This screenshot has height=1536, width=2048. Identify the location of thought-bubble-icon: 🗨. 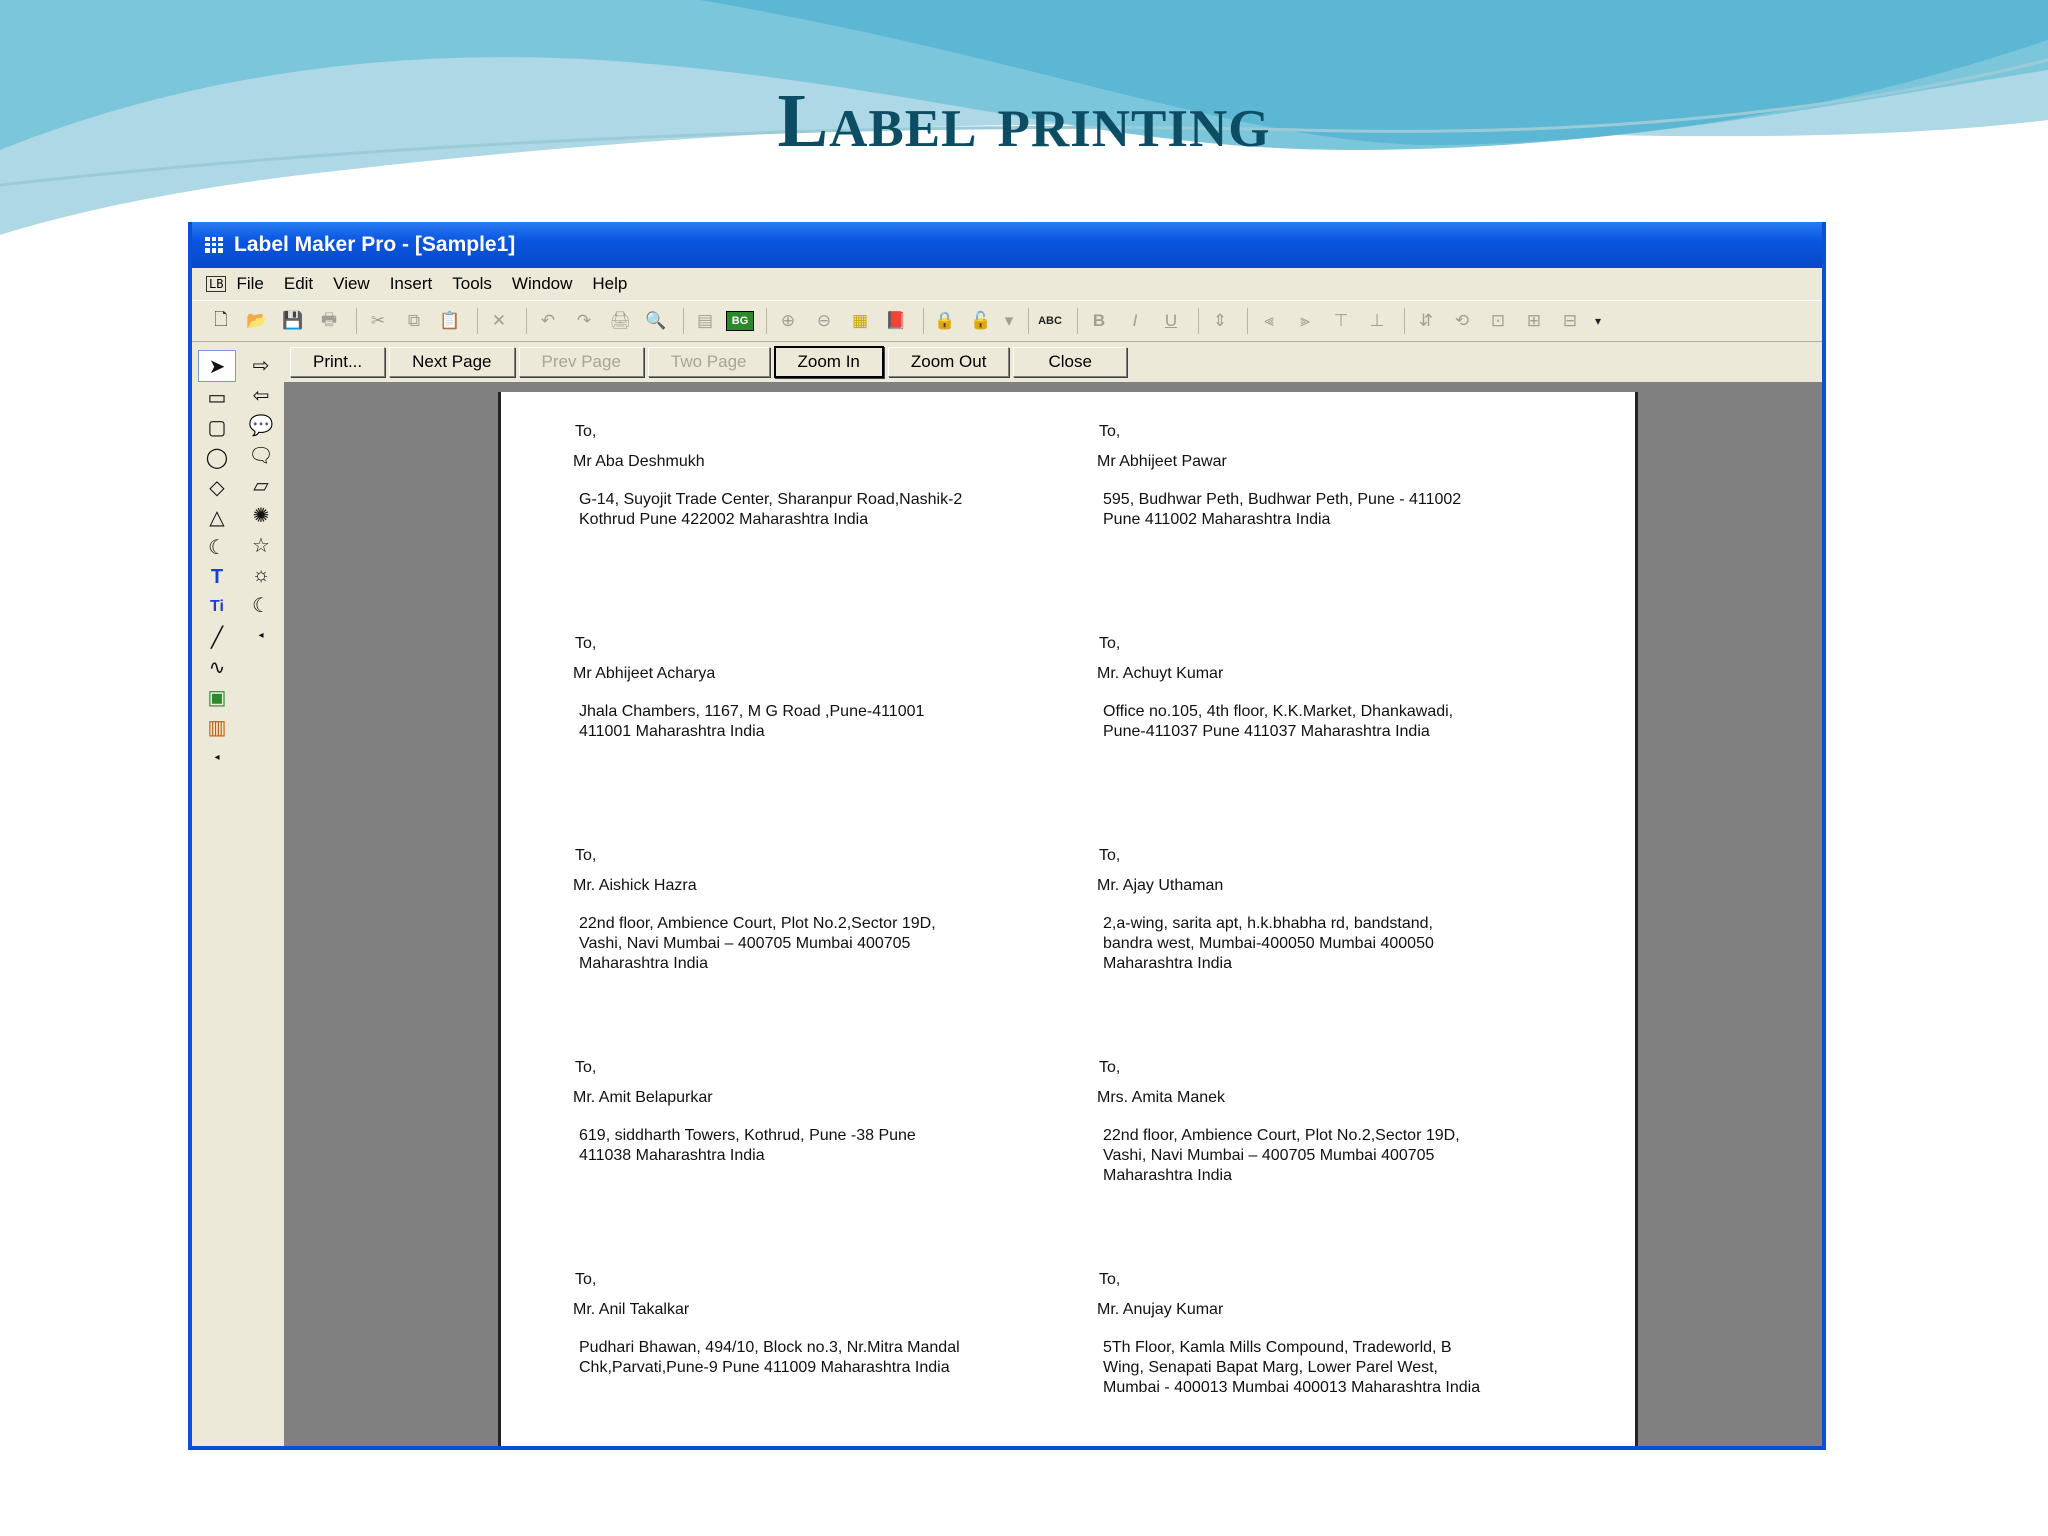
(261, 455).